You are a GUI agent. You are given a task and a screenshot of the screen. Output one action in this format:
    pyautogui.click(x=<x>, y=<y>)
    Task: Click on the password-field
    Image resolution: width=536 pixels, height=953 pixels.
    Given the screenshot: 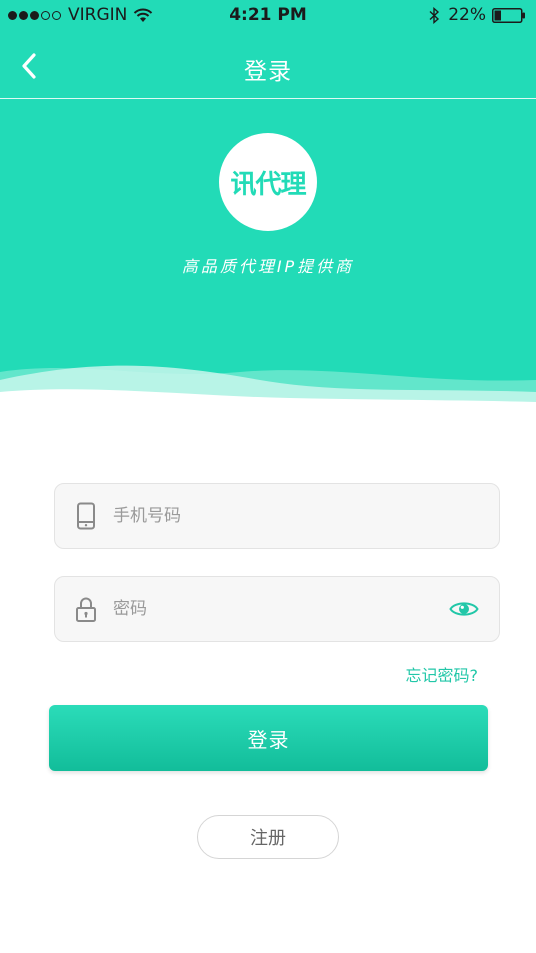 What is the action you would take?
    pyautogui.click(x=277, y=609)
    